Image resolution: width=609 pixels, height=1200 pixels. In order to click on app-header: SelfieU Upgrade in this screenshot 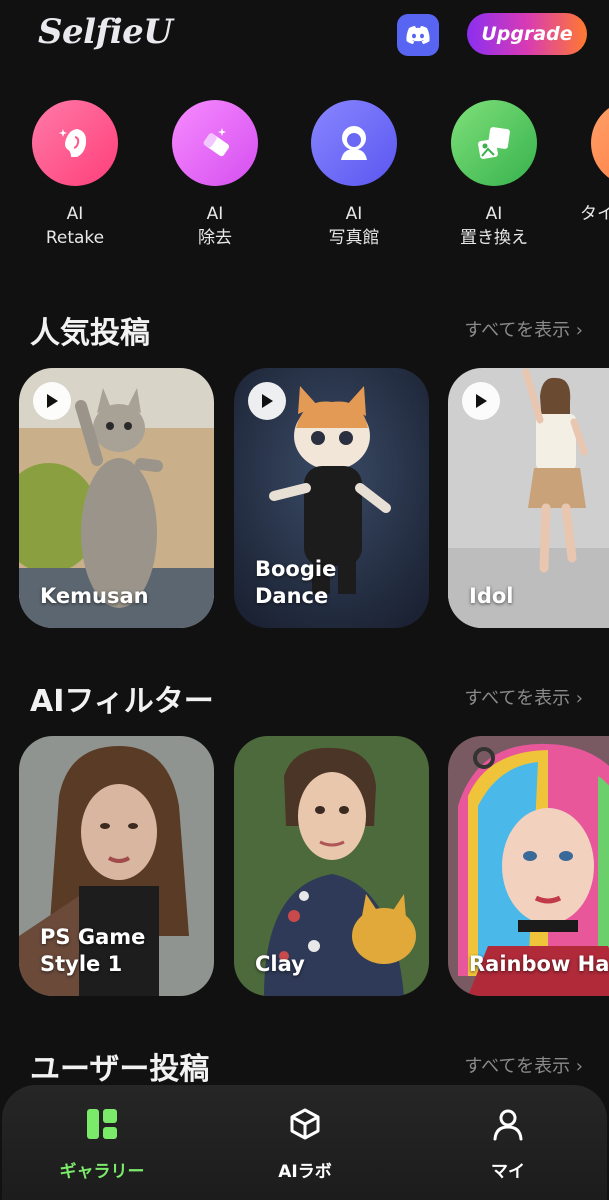, I will do `click(304, 36)`.